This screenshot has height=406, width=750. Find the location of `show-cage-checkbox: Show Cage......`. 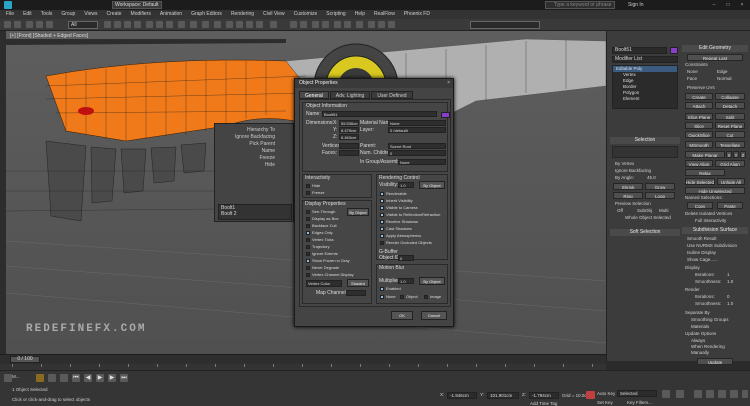

show-cage-checkbox: Show Cage...... is located at coordinates (702, 260).